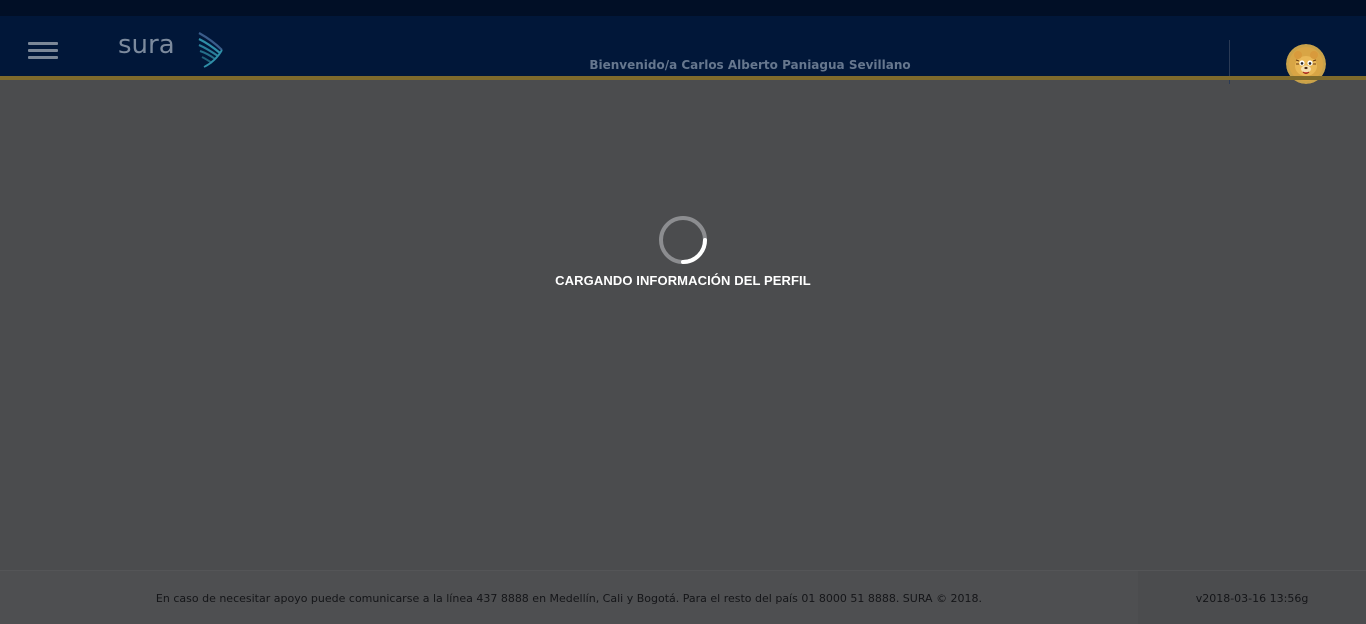  Describe the element at coordinates (146, 45) in the screenshot. I see `logo-text: sura` at that location.